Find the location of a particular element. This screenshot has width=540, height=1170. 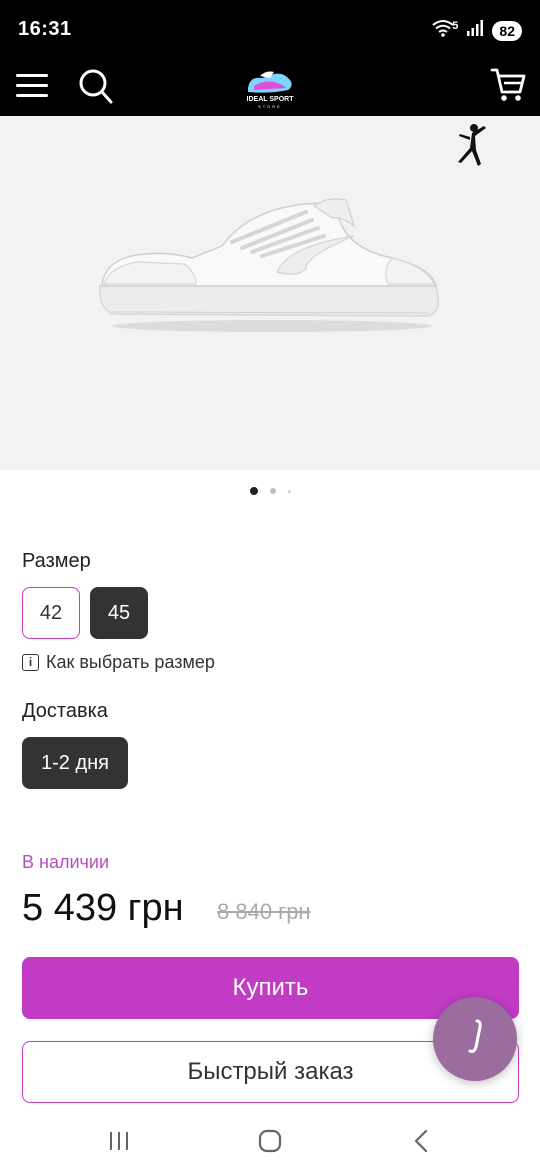

battery-level: 82 is located at coordinates (507, 30).